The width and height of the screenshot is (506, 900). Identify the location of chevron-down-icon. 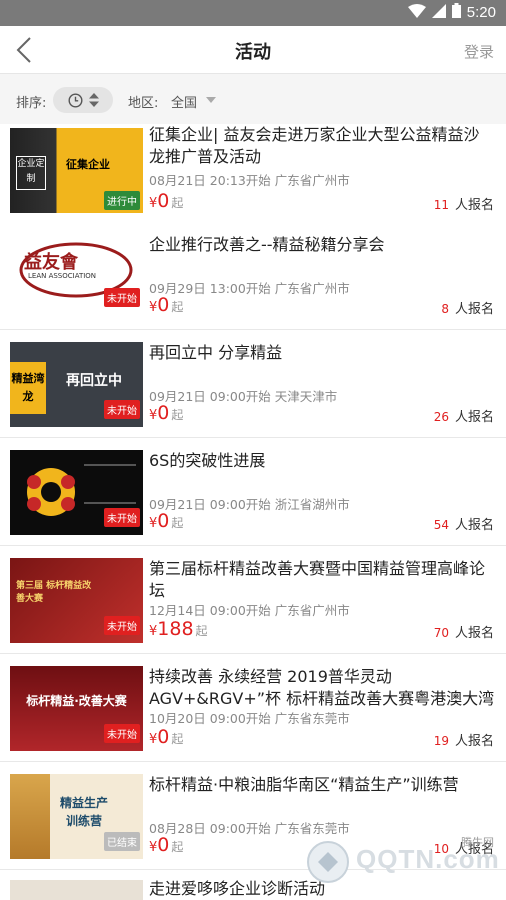
(211, 100).